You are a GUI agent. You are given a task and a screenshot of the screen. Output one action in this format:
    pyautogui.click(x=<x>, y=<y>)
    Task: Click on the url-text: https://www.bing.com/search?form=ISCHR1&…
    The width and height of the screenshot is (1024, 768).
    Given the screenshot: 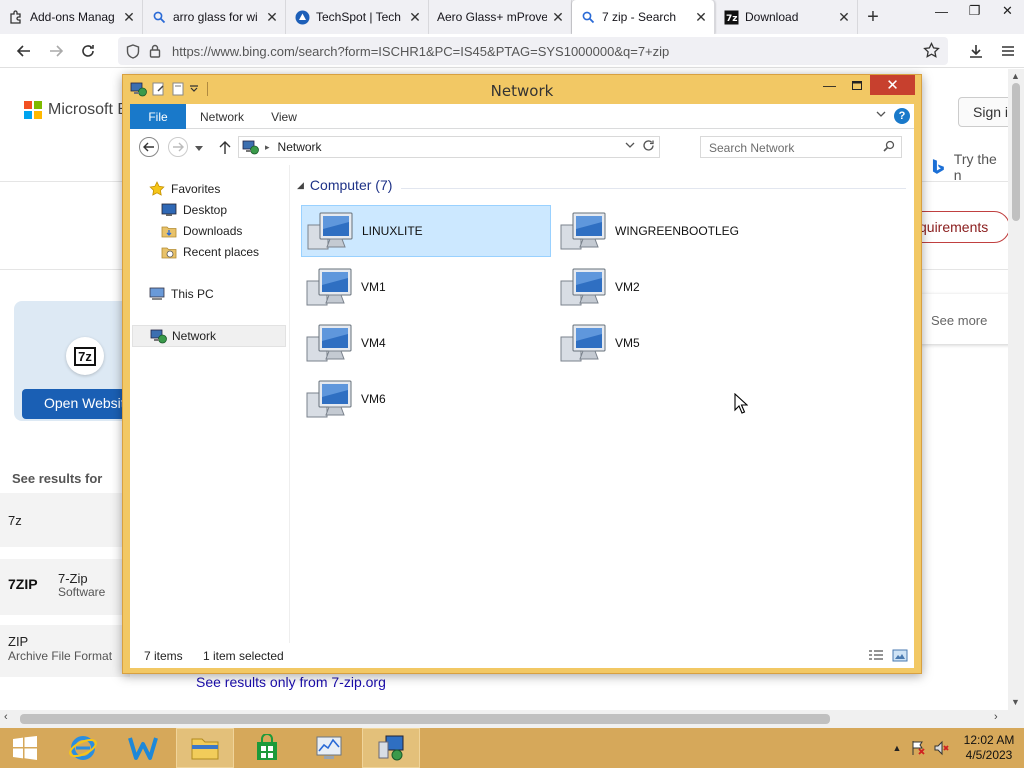 What is the action you would take?
    pyautogui.click(x=421, y=51)
    